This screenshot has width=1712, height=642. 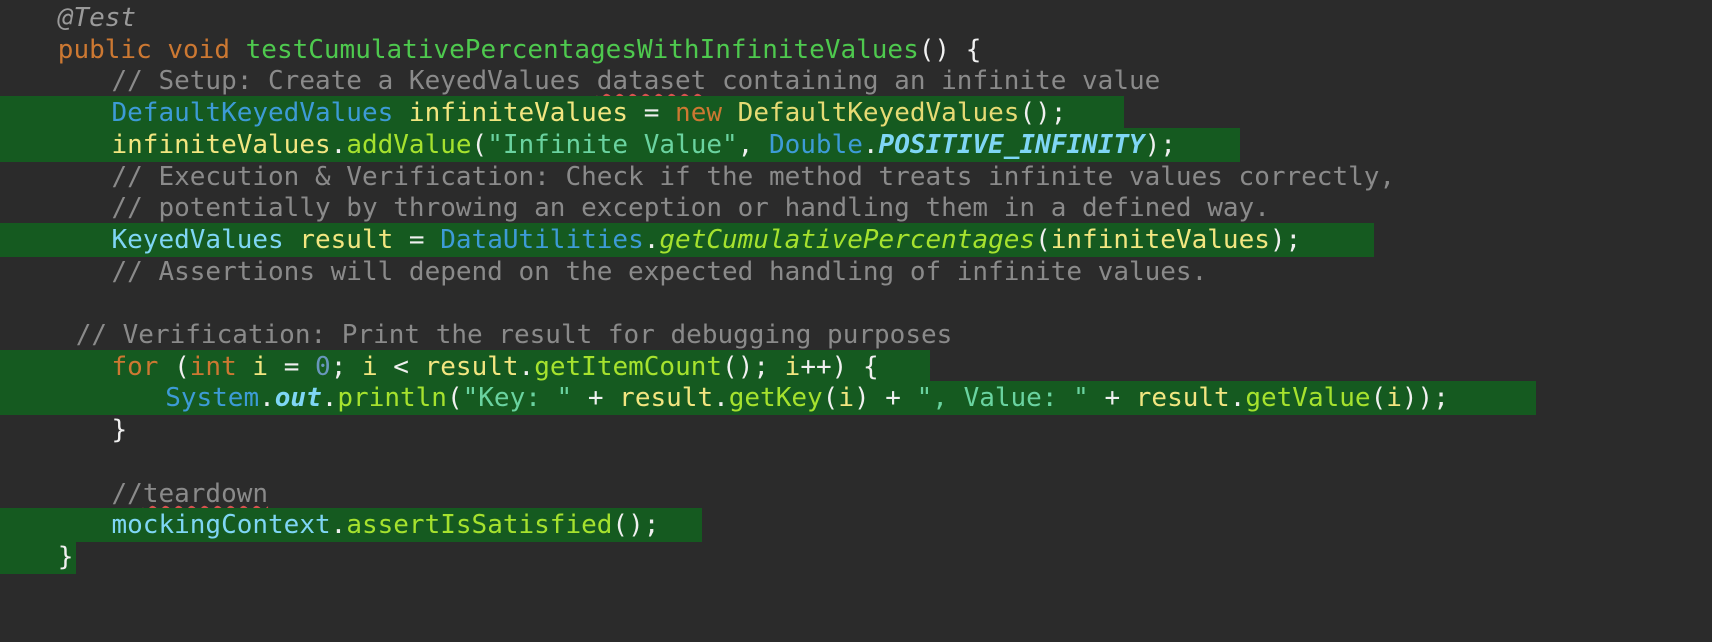 I want to click on code-token: DataUtilities, so click(x=542, y=239).